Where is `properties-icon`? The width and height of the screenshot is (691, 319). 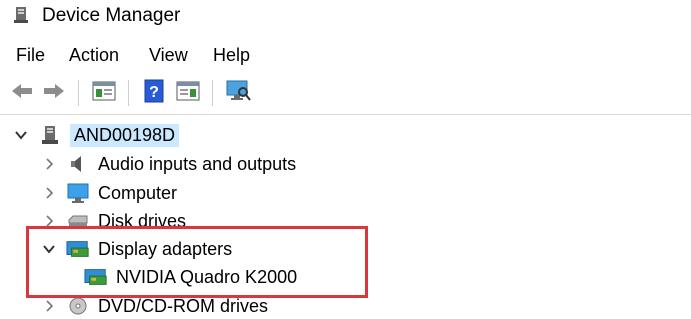
properties-icon is located at coordinates (188, 93).